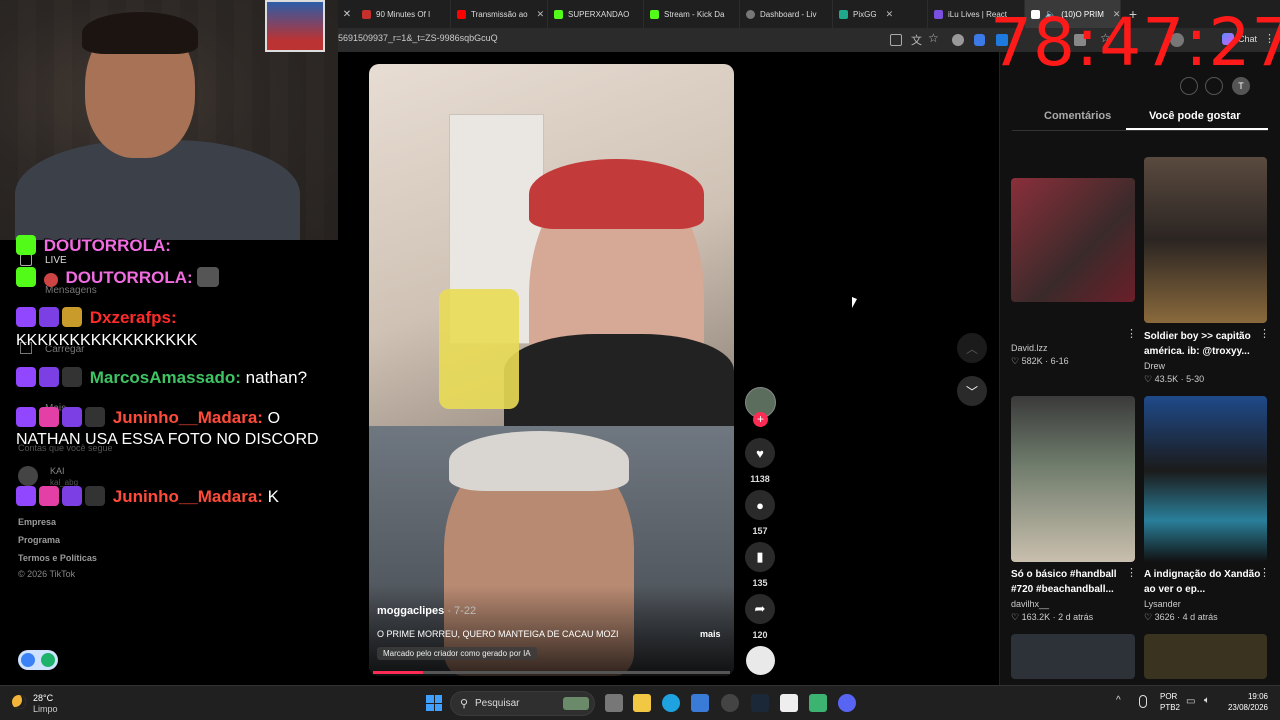 The height and width of the screenshot is (720, 1280). What do you see at coordinates (558, 14) in the screenshot?
I see `kick-icon` at bounding box center [558, 14].